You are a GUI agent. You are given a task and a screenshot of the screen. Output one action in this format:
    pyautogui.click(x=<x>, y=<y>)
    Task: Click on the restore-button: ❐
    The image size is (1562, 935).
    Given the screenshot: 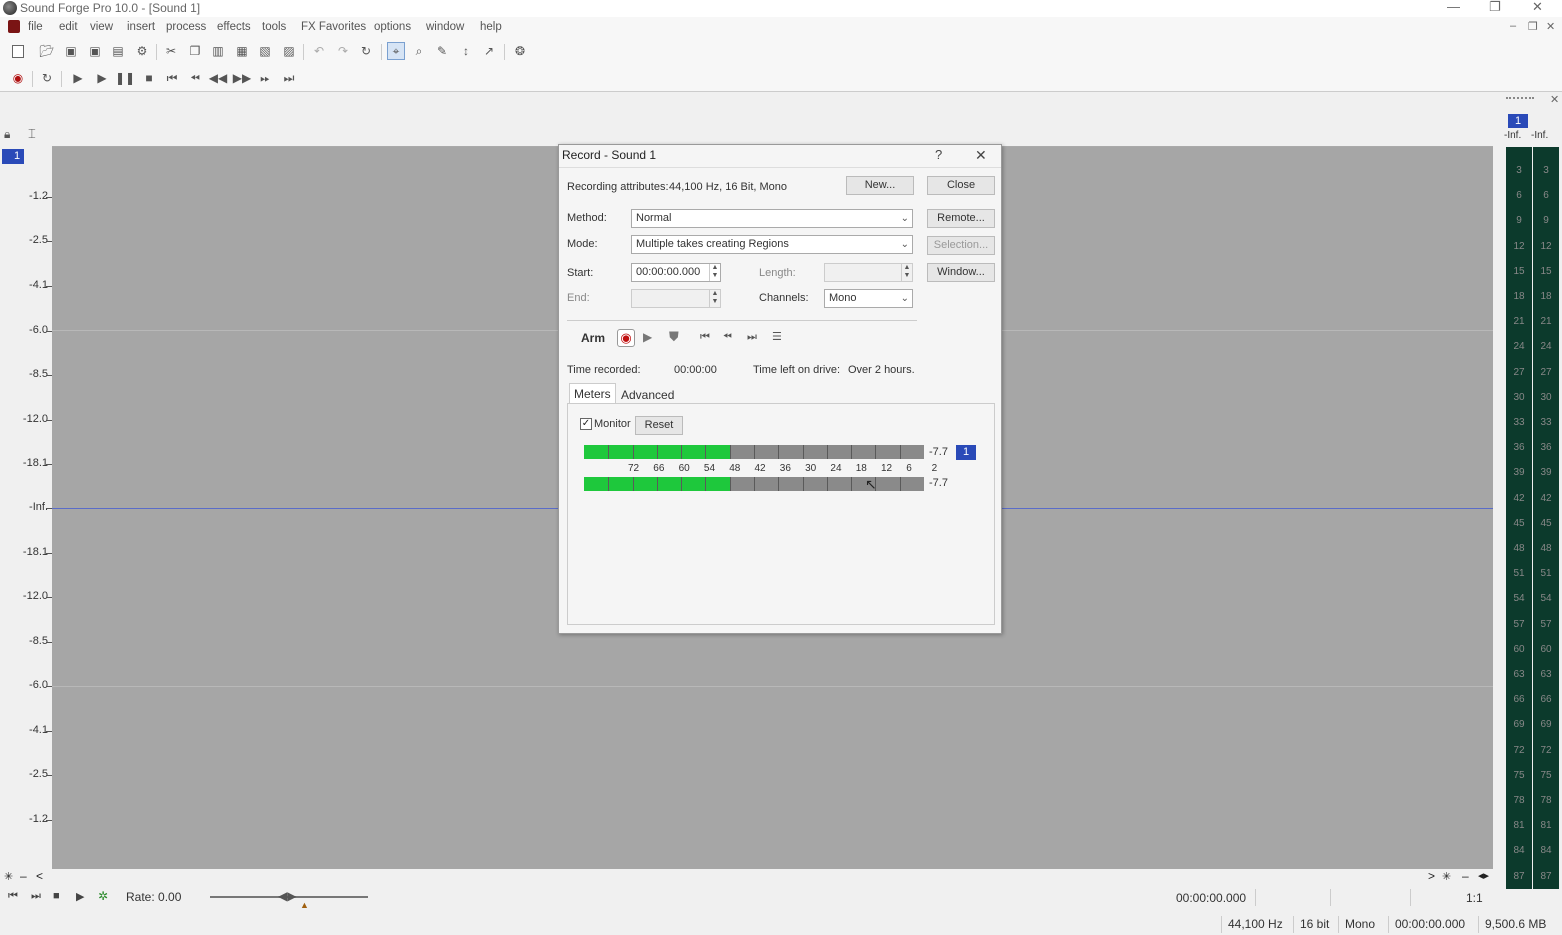 What is the action you would take?
    pyautogui.click(x=1495, y=7)
    